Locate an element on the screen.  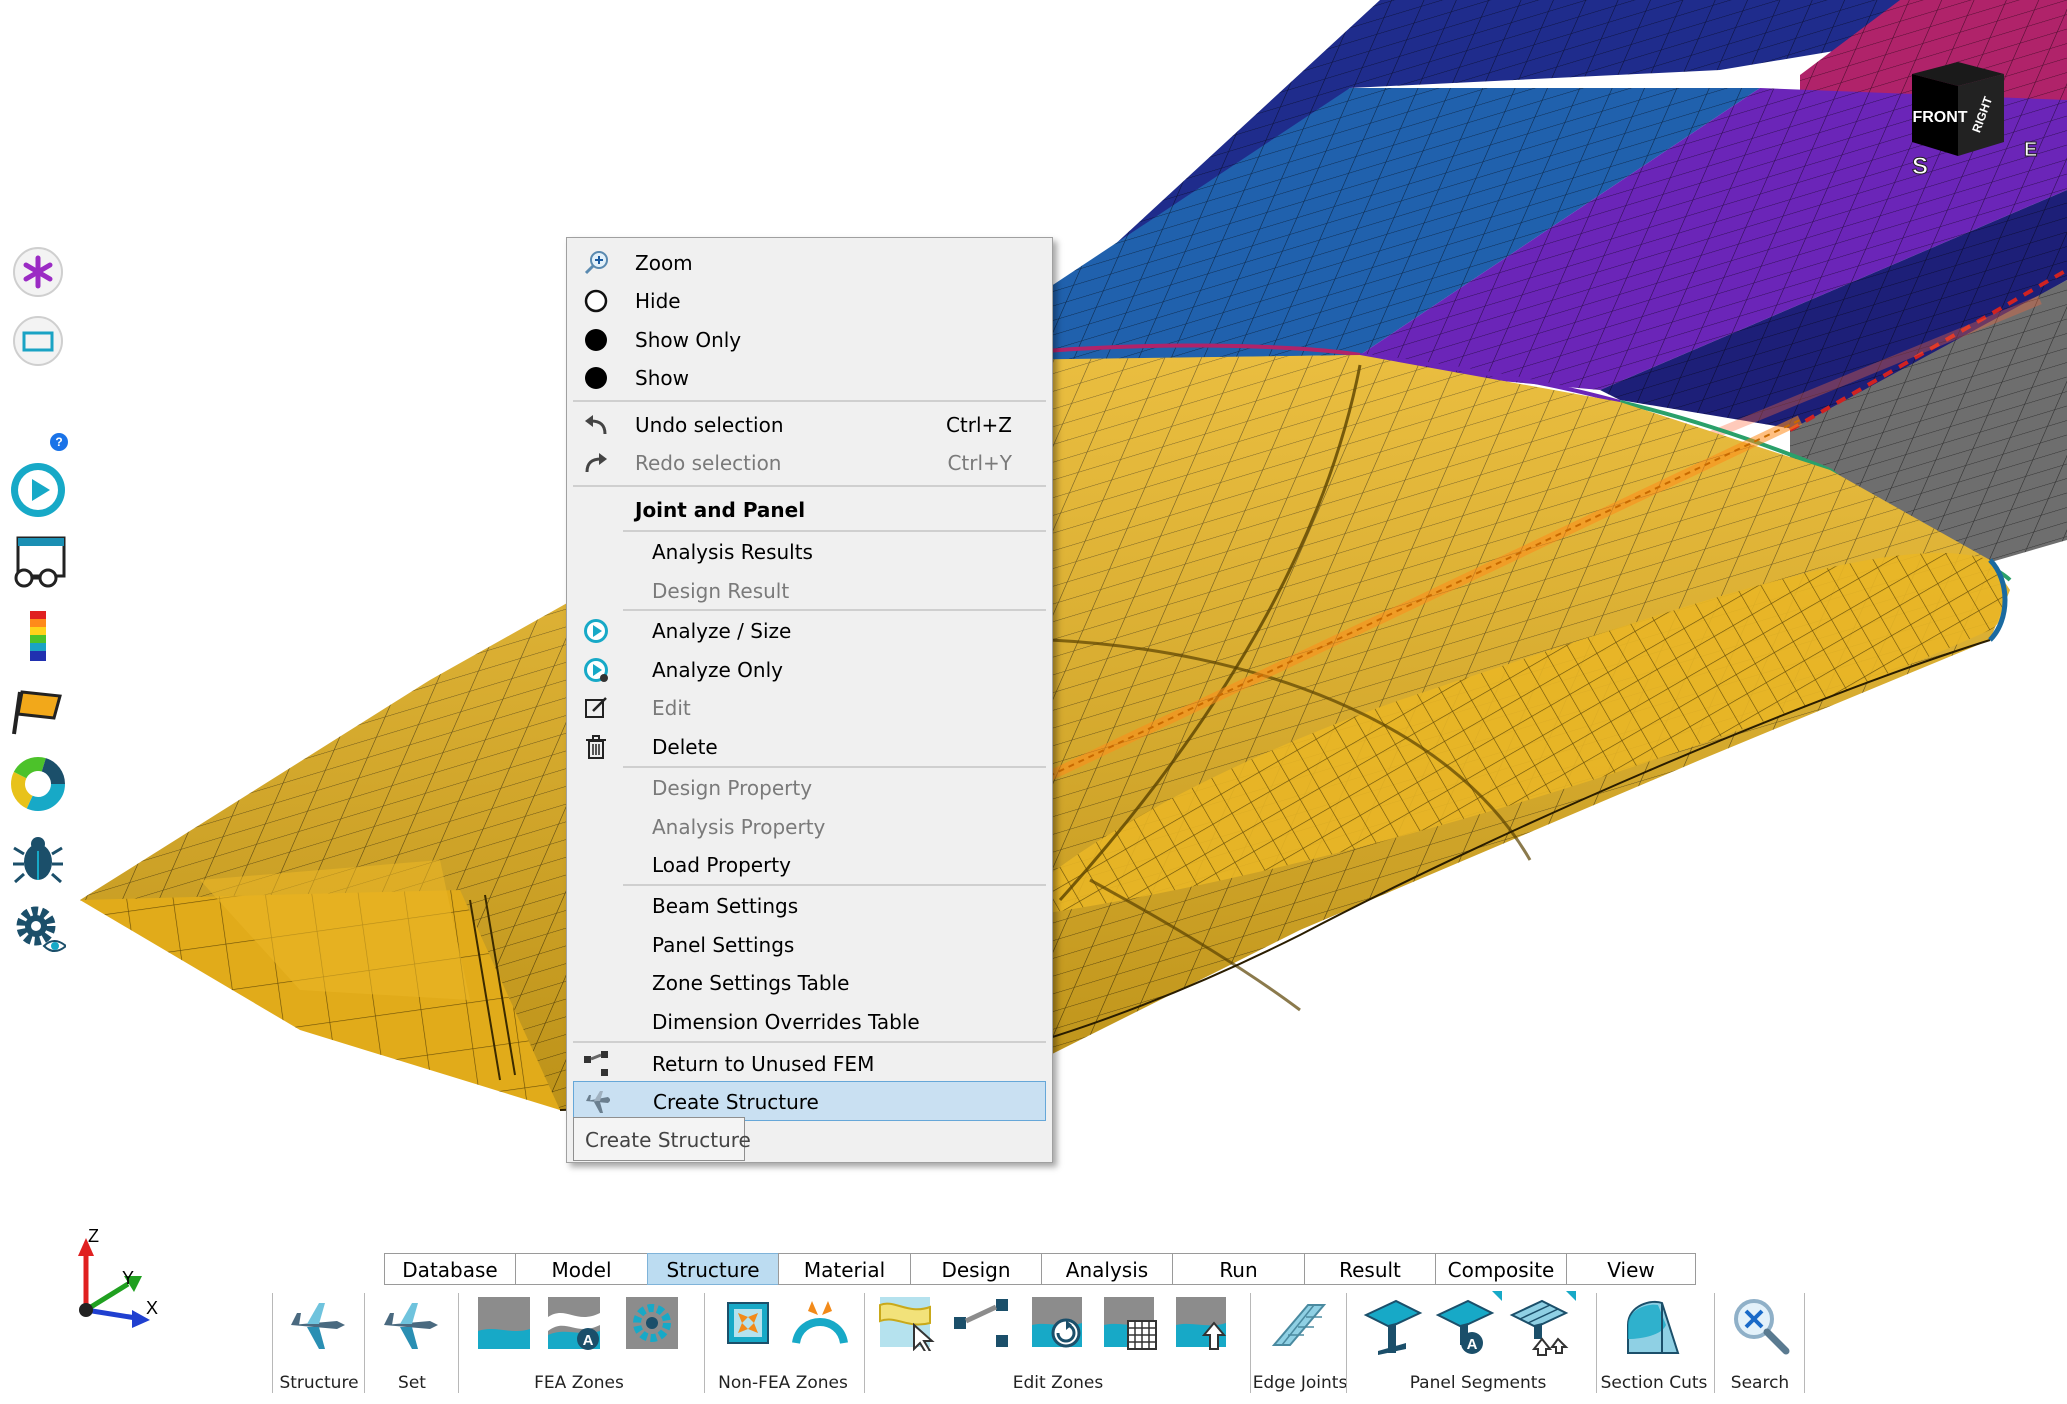
axis-triad is located at coordinates (114, 1283).